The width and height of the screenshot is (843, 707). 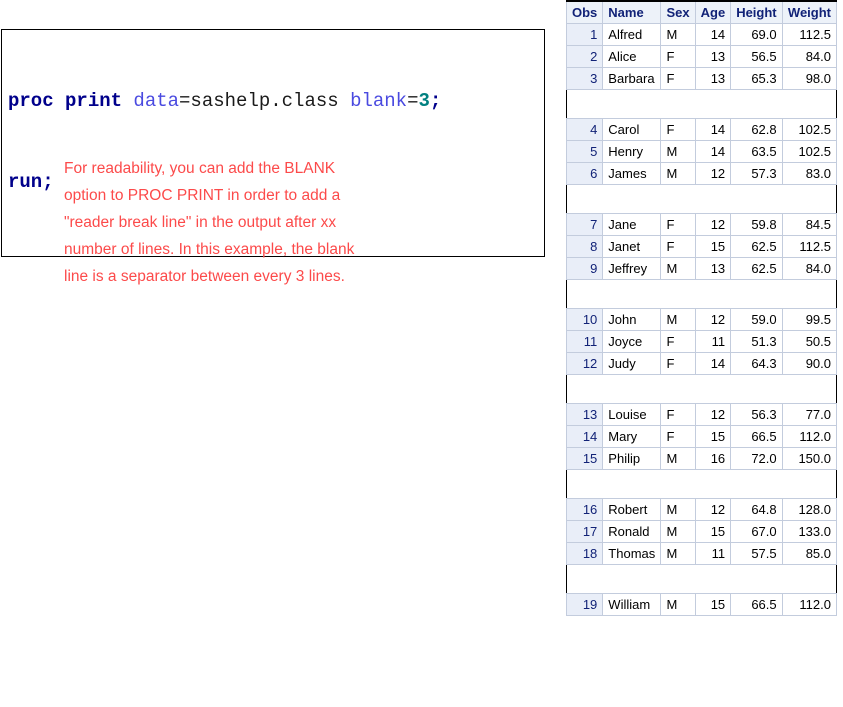 I want to click on cell-name: Alice, so click(x=632, y=56).